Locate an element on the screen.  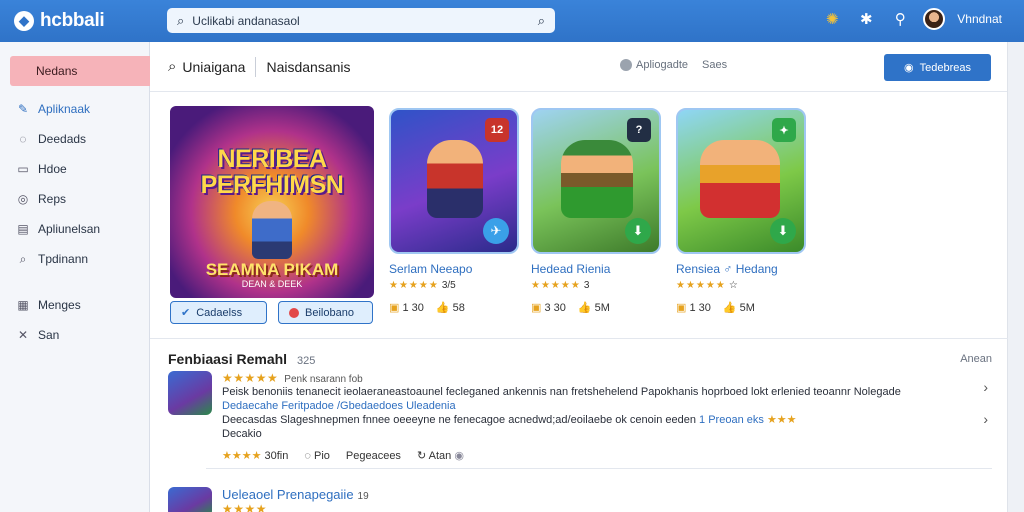
user-add-icon: ⚲ is located at coordinates (900, 19).